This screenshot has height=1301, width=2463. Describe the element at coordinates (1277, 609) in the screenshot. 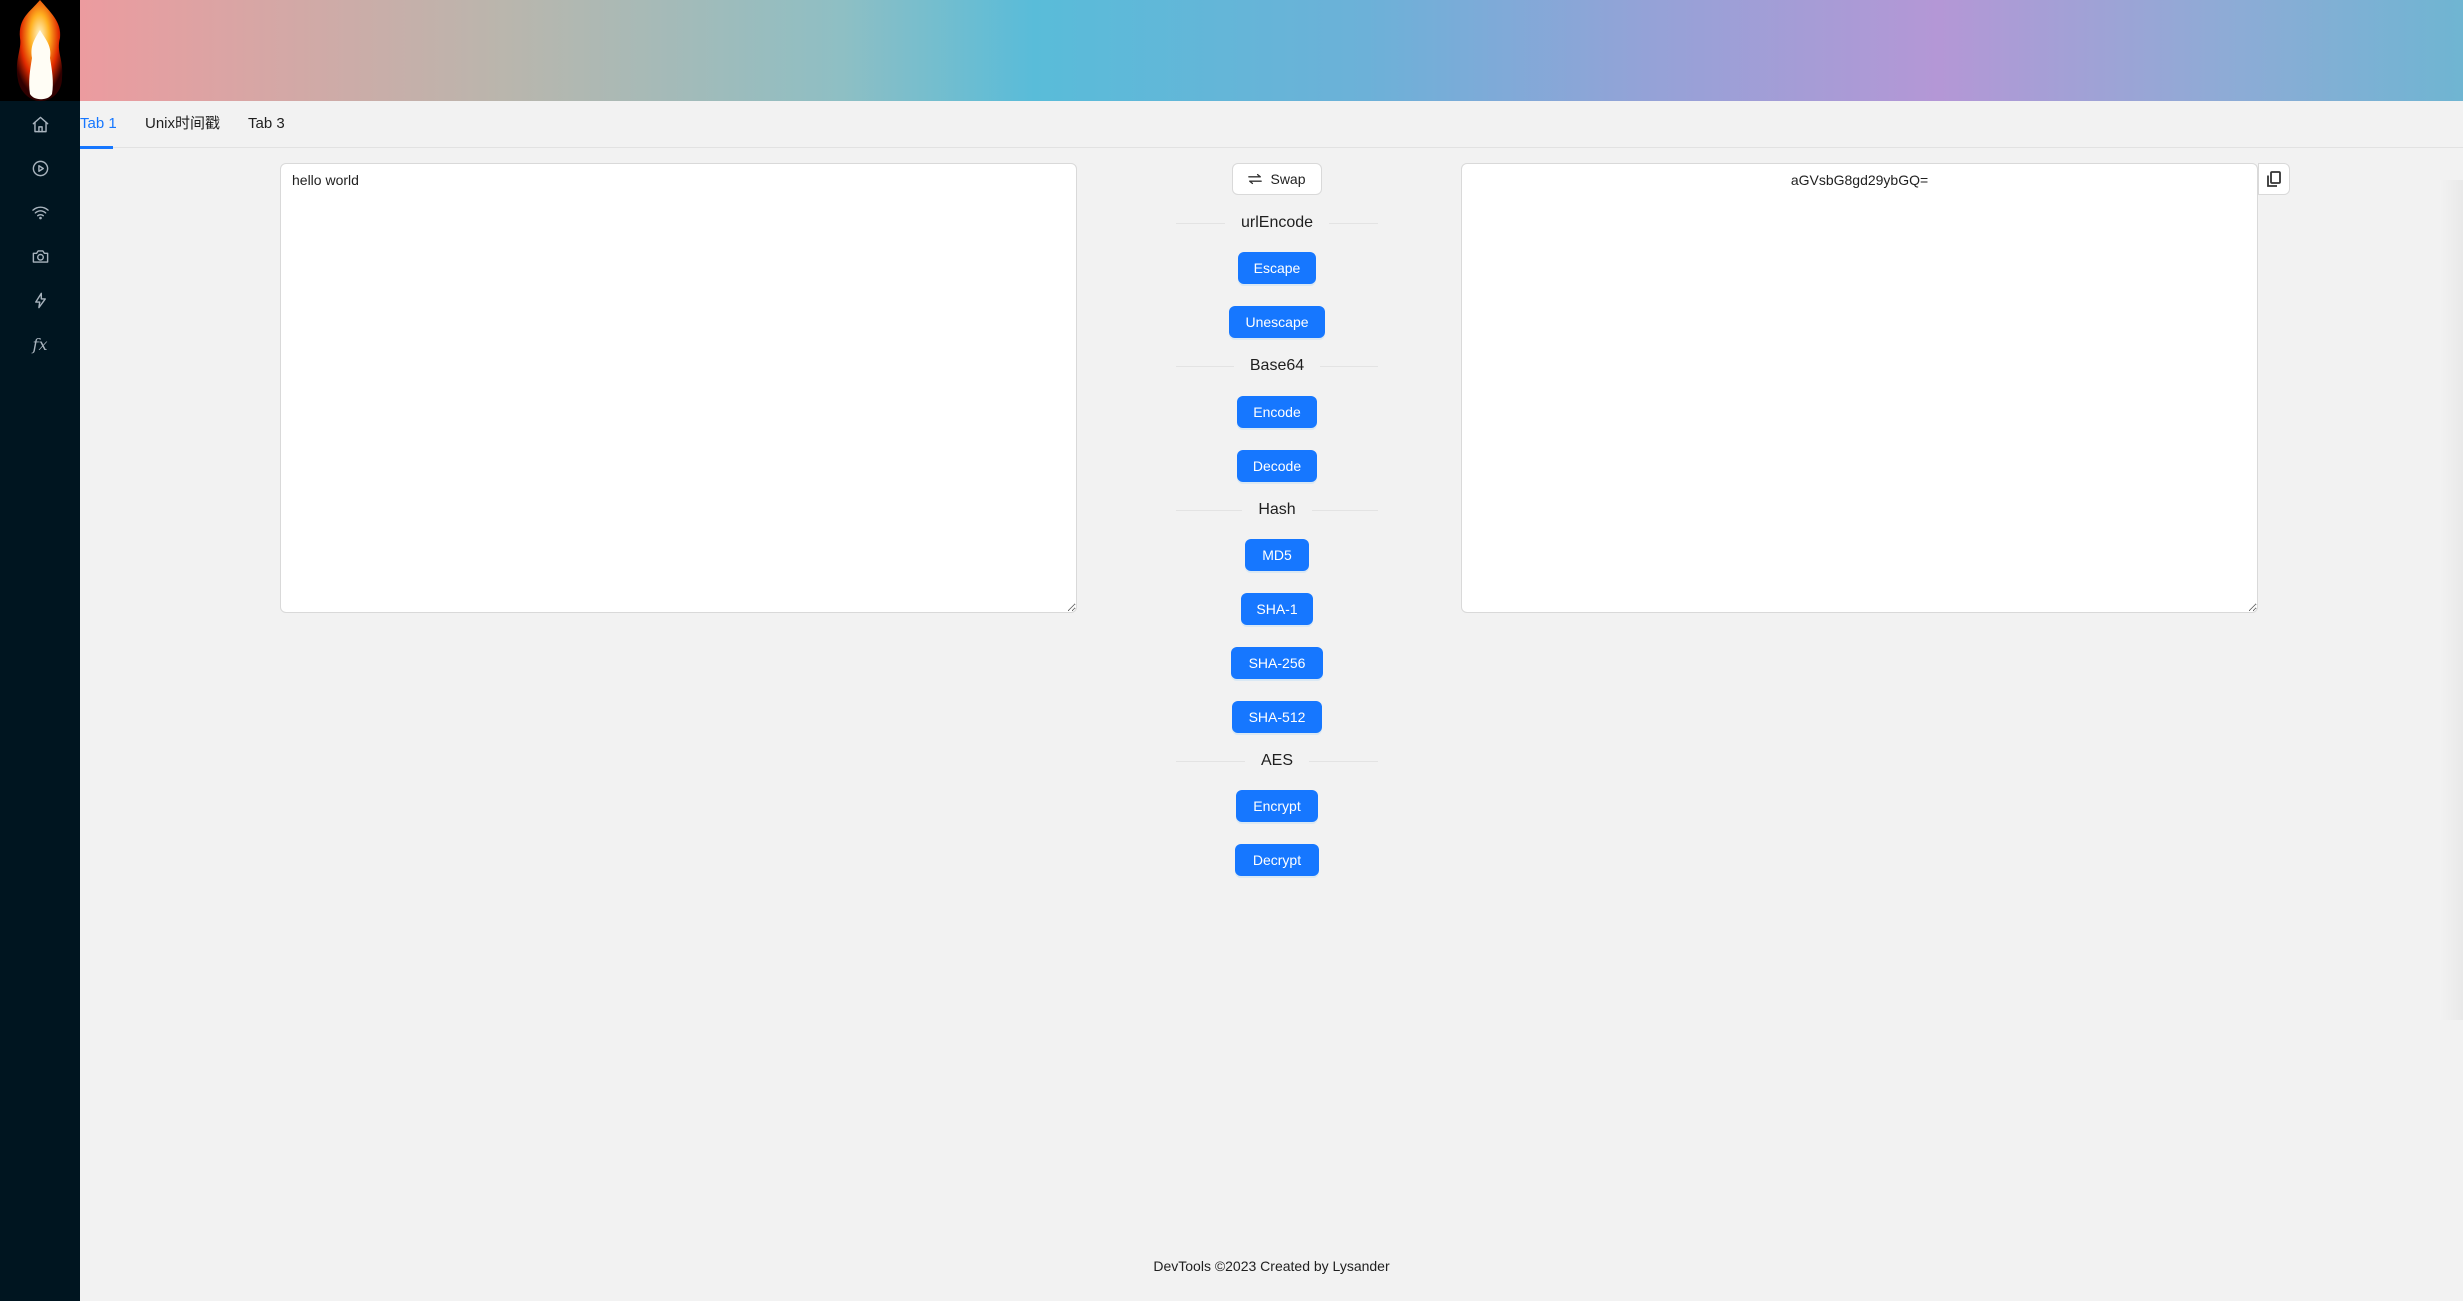

I see `sha1-button: SHA-1` at that location.